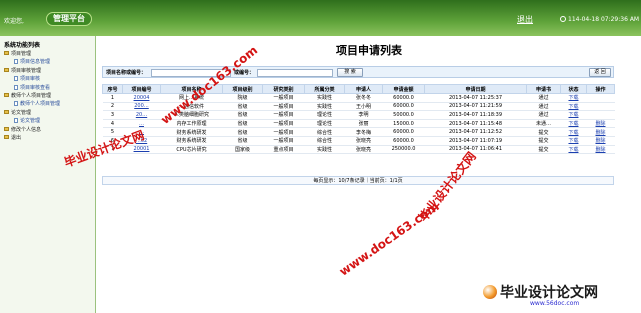  I want to click on table-cell: 张冬冬, so click(363, 98).